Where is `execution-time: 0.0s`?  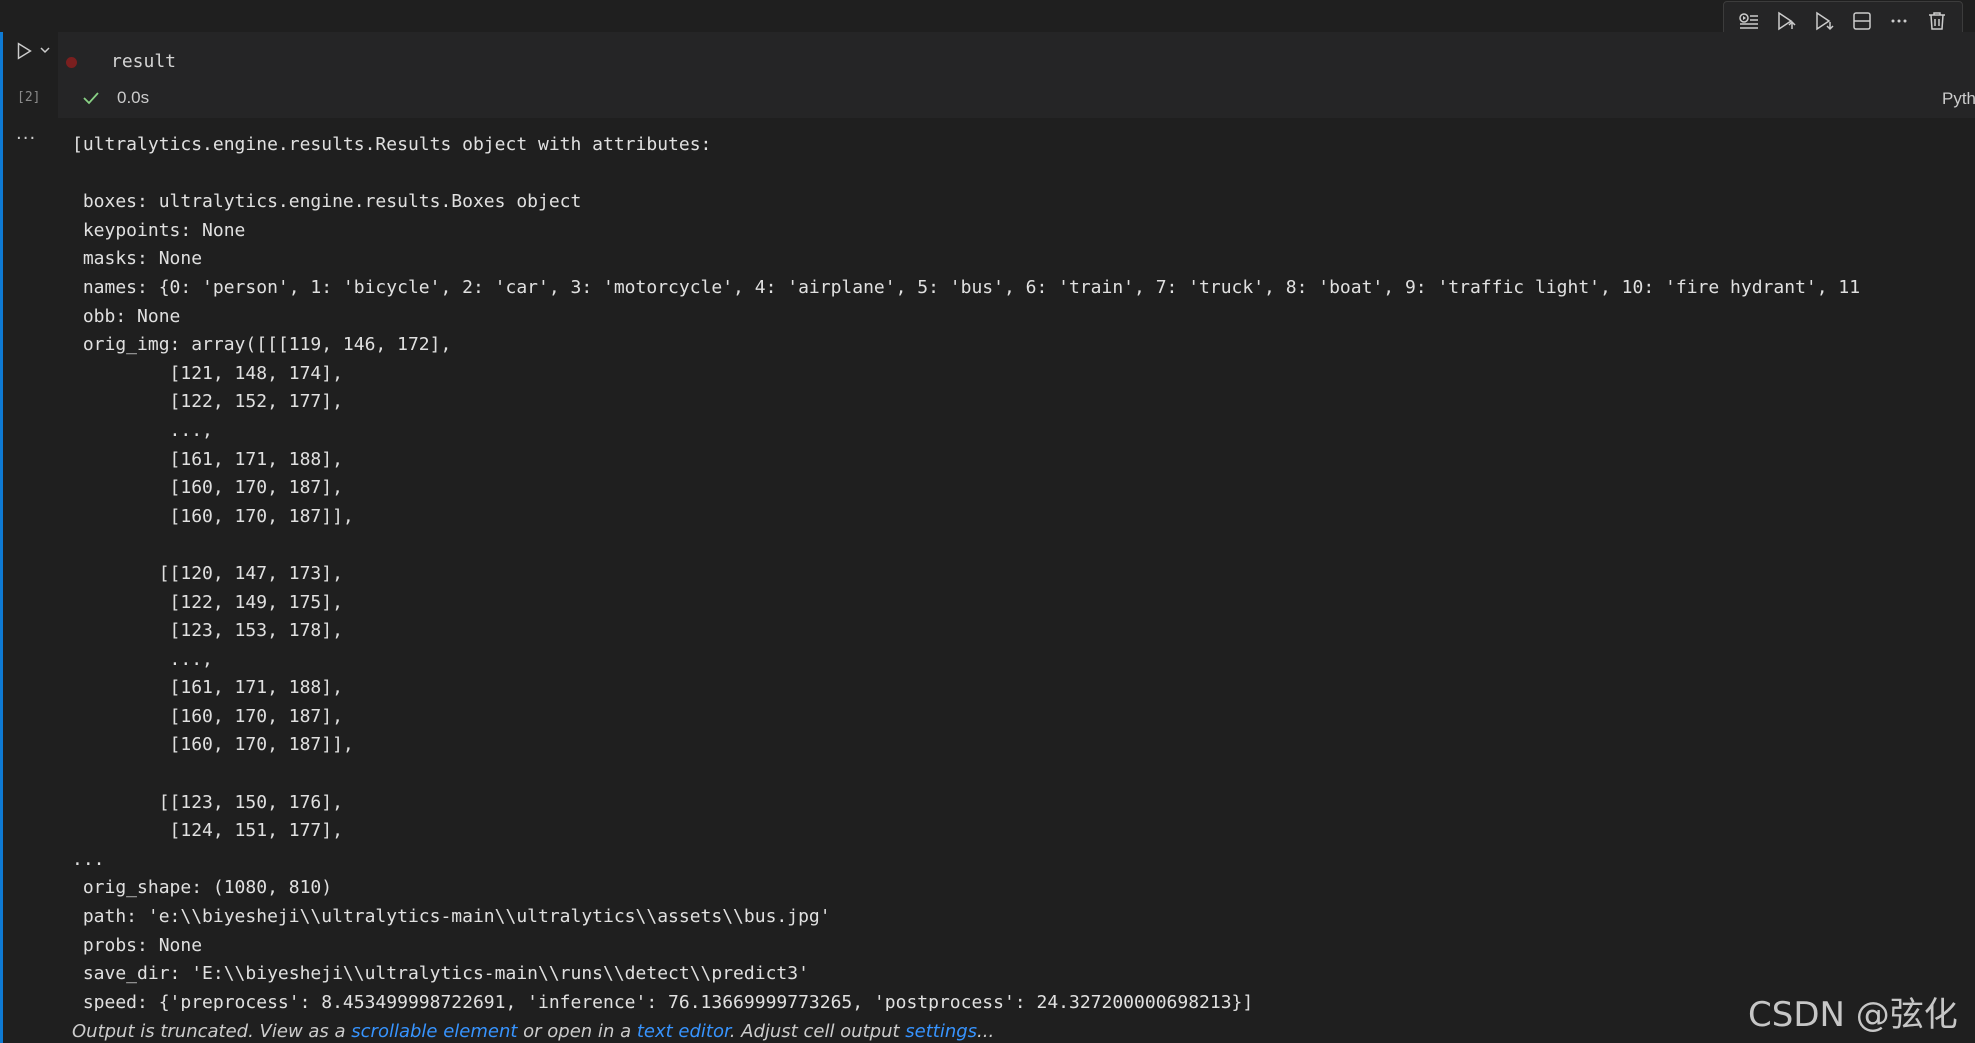 execution-time: 0.0s is located at coordinates (133, 97).